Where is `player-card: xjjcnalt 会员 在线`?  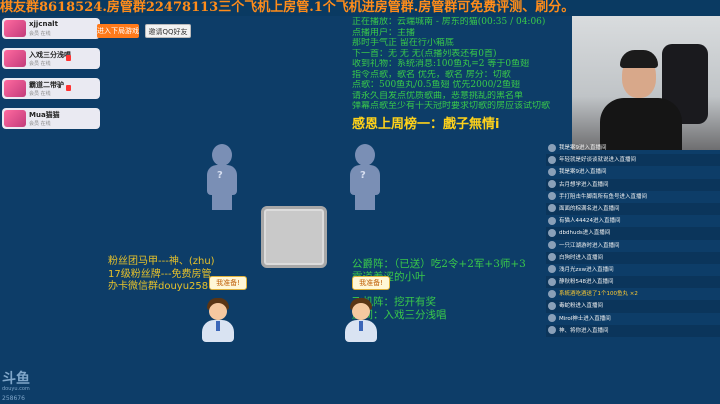 player-card: xjjcnalt 会员 在线 is located at coordinates (51, 28).